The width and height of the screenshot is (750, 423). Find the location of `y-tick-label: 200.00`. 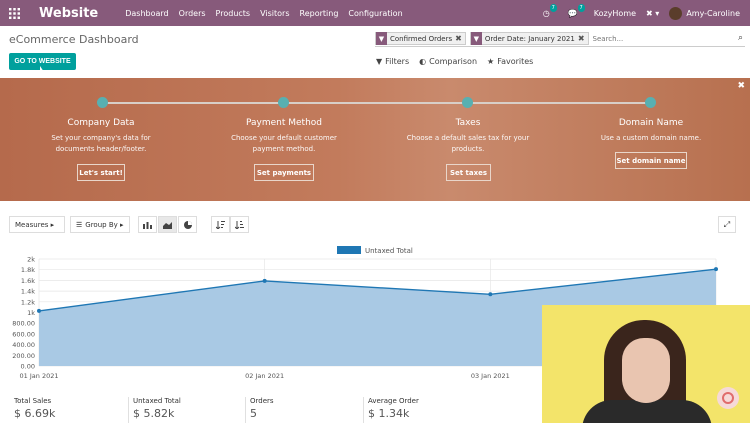

y-tick-label: 200.00 is located at coordinates (23, 356).